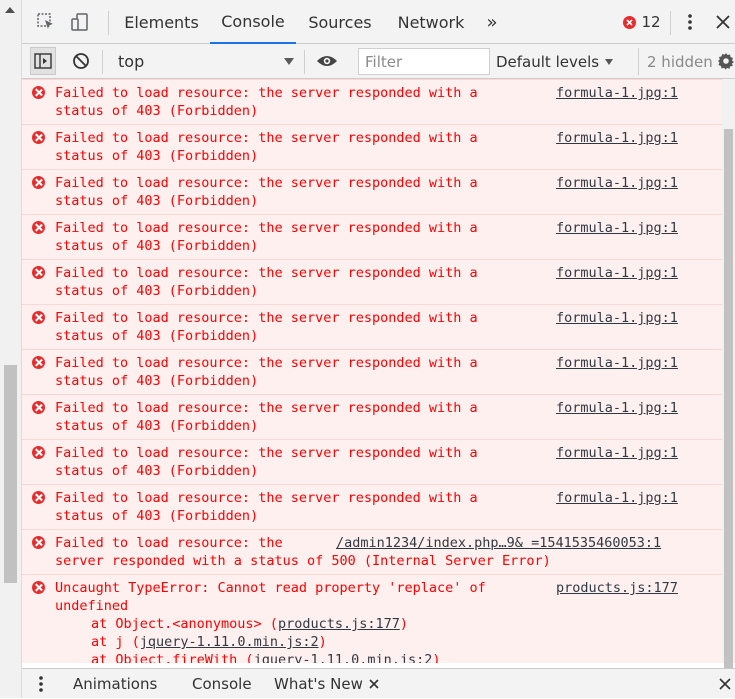 This screenshot has width=735, height=699. I want to click on close-drawer-icon, so click(725, 684).